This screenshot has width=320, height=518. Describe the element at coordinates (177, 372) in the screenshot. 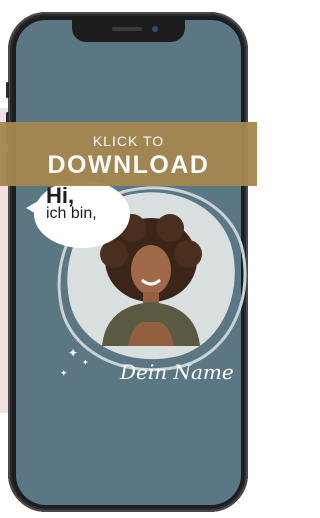

I see `signature-name: Dein Name` at that location.